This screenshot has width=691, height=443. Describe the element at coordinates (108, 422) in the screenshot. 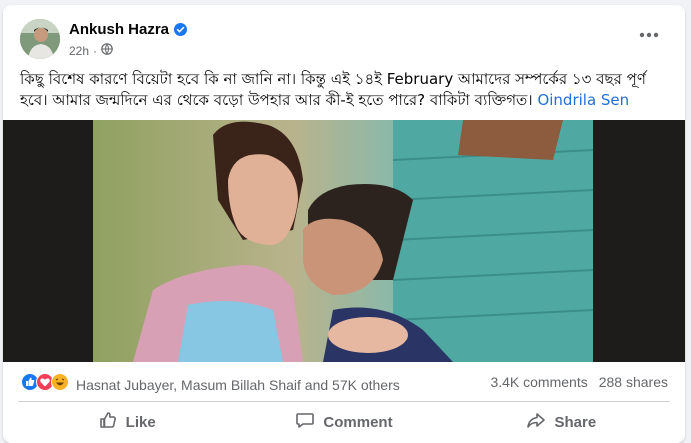

I see `like-icon` at that location.